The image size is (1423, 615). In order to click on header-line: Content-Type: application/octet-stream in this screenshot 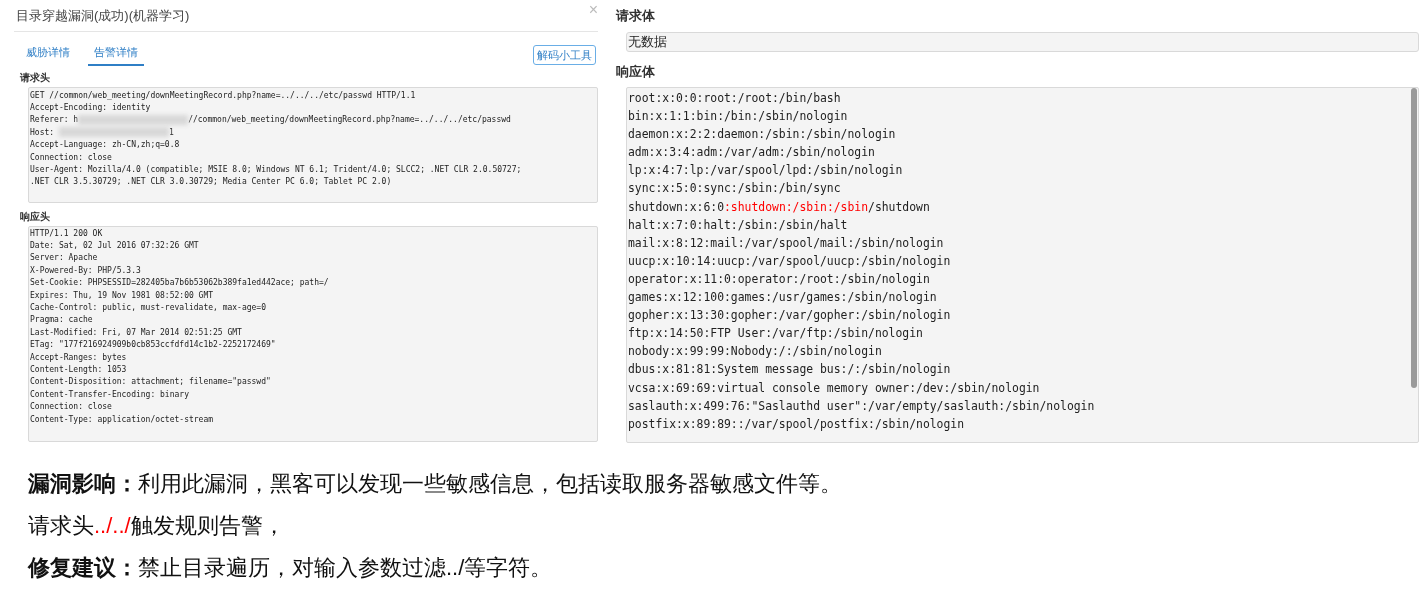, I will do `click(122, 419)`.